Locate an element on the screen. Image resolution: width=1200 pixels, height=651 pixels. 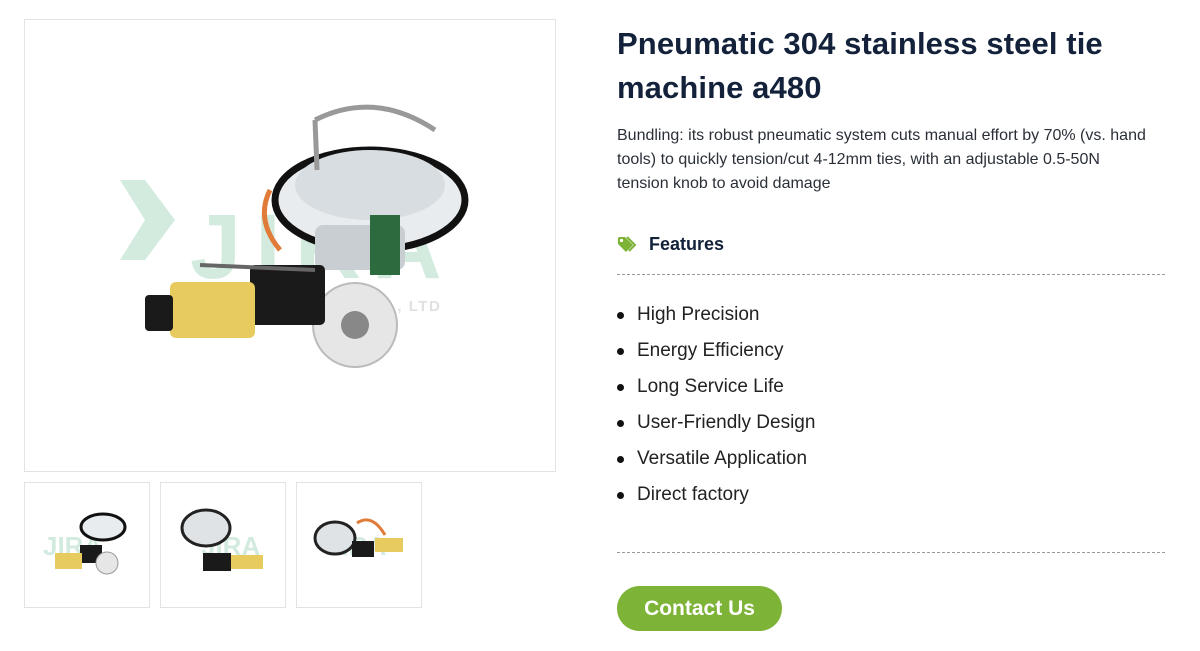
thumbnail-2-image: JIRA is located at coordinates (221, 539).